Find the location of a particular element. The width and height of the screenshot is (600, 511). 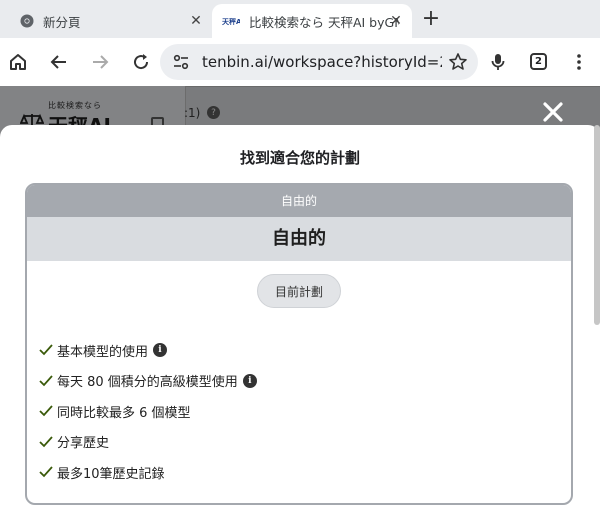

home-icon is located at coordinates (18, 62).